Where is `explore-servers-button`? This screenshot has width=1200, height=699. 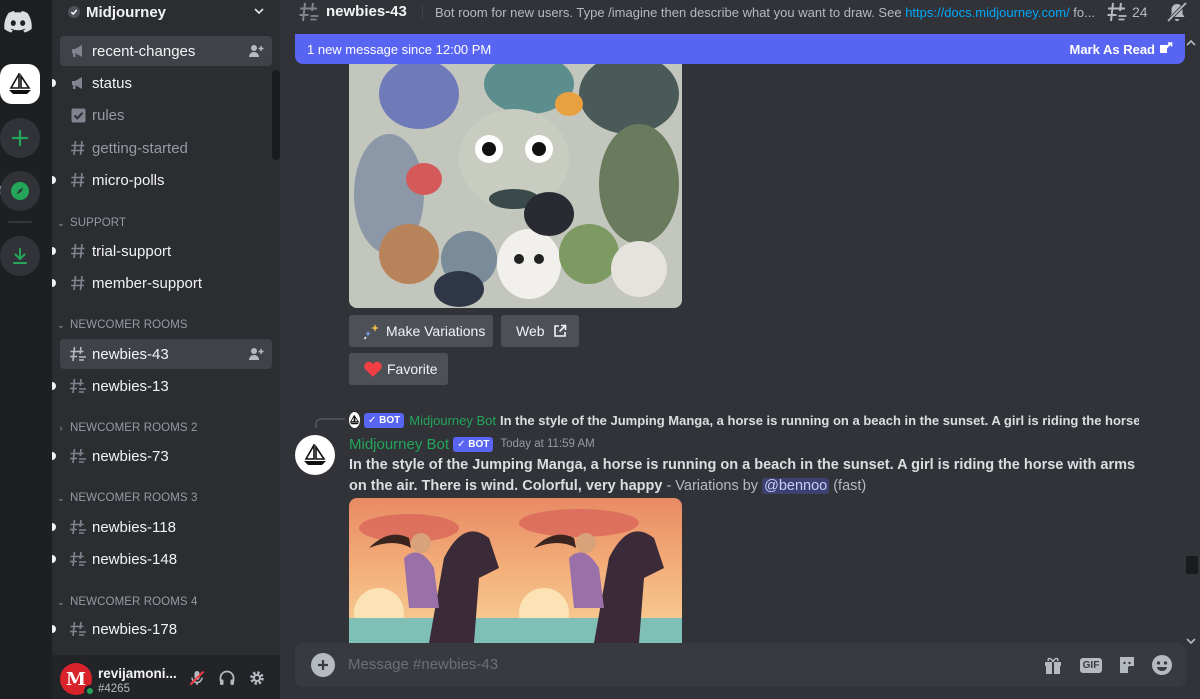
explore-servers-button is located at coordinates (20, 191).